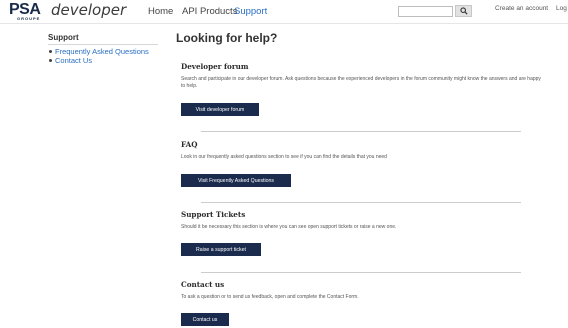 This screenshot has width=568, height=328. I want to click on nav-api-products: API Products, so click(209, 12).